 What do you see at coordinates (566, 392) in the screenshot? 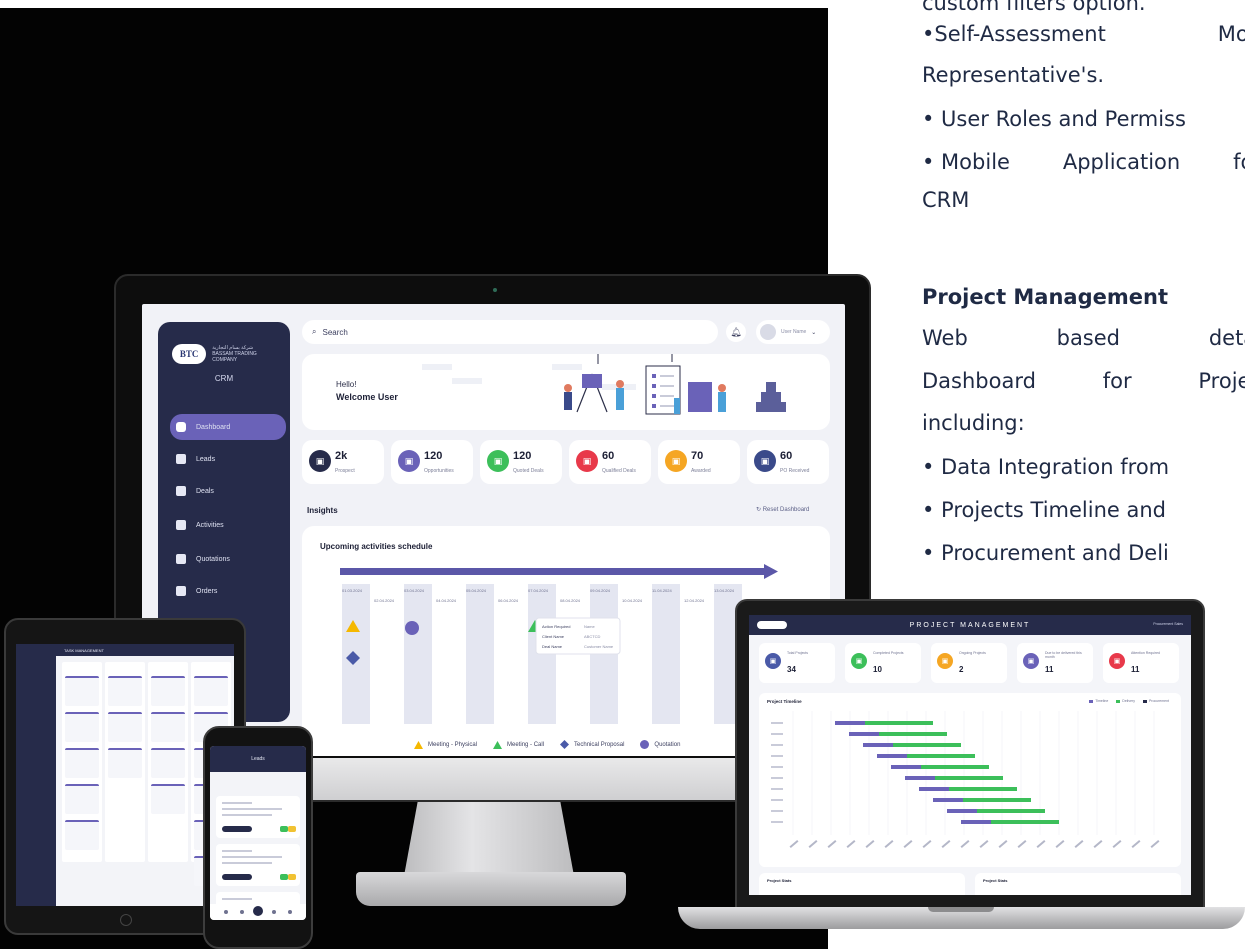
I see `welcome-banner: Hello! Welcome User` at bounding box center [566, 392].